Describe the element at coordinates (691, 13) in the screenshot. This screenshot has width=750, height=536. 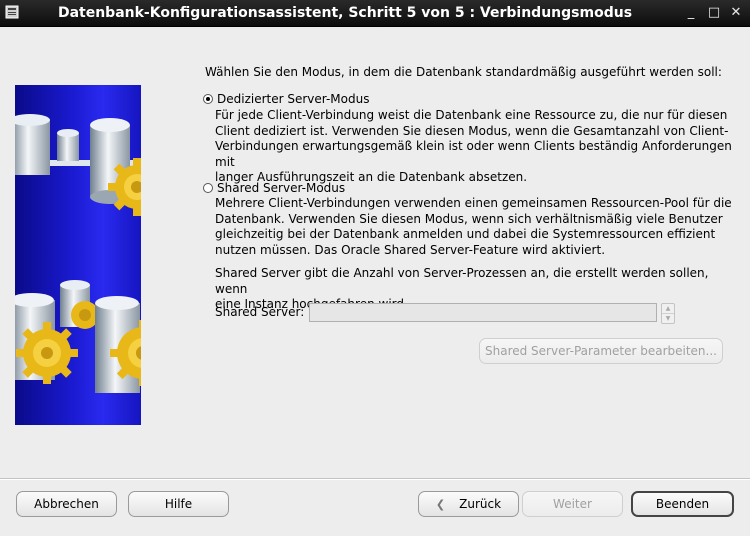
I see `minimize-icon: _` at that location.